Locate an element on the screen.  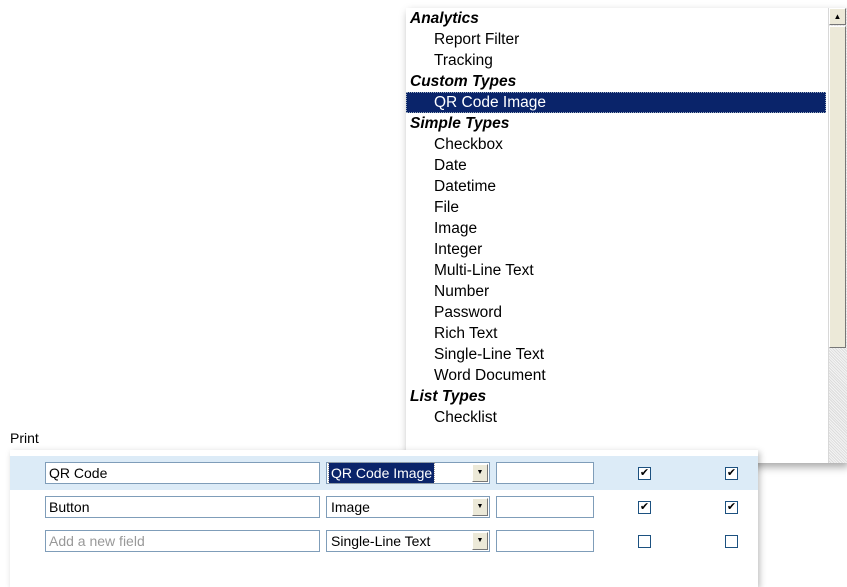
group-simple-types: Simple Types is located at coordinates (460, 123).